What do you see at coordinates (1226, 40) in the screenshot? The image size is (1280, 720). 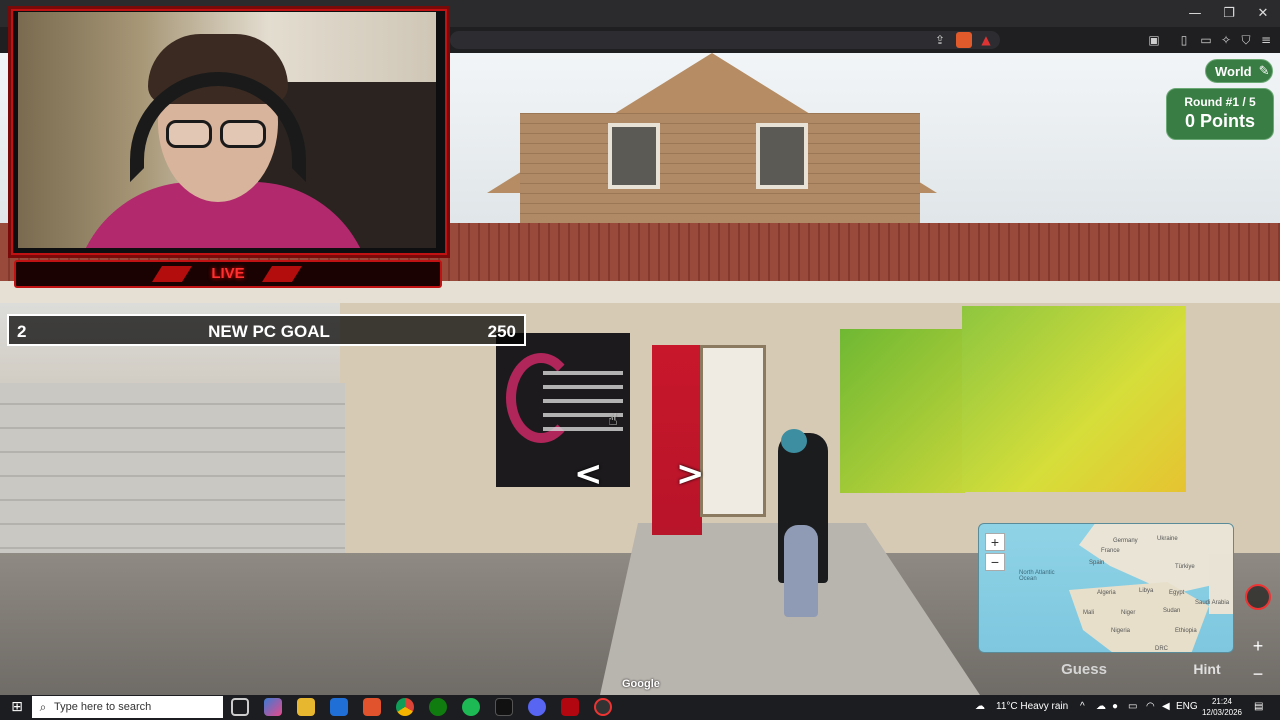 I see `leo-icon: ✧` at bounding box center [1226, 40].